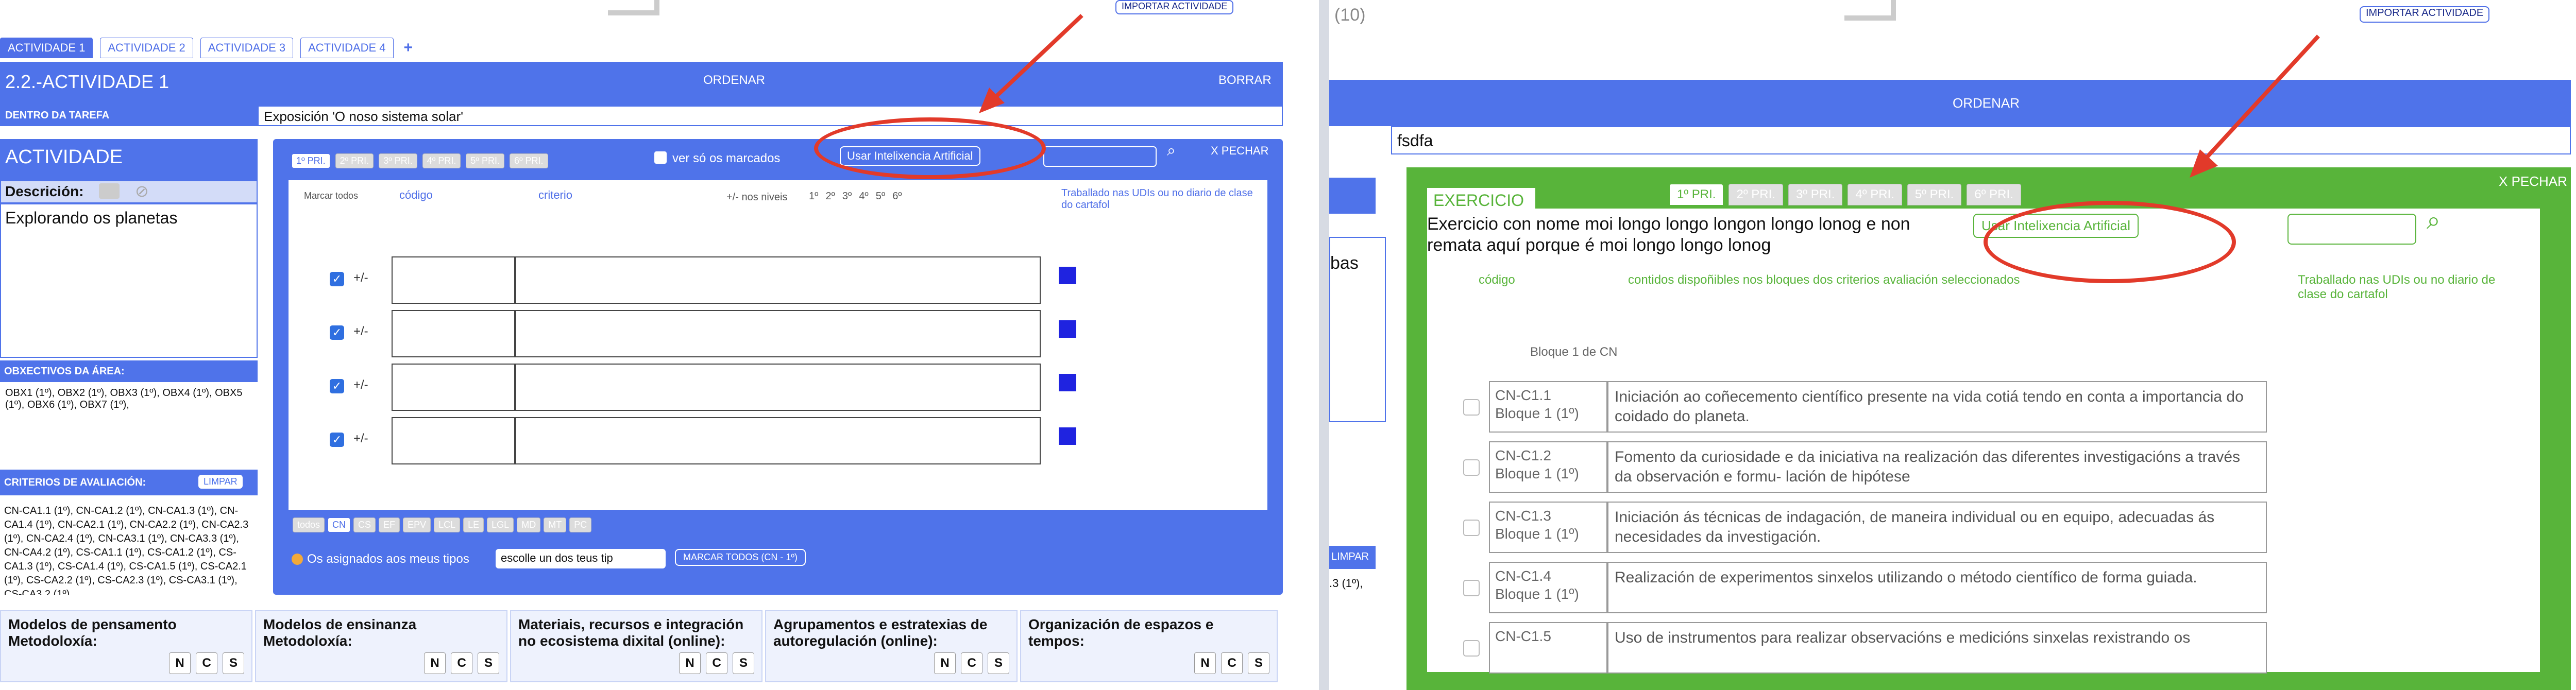  Describe the element at coordinates (92, 632) in the screenshot. I see `bottom-cell-title: Modelos de pensamento Metodoloxía:` at that location.